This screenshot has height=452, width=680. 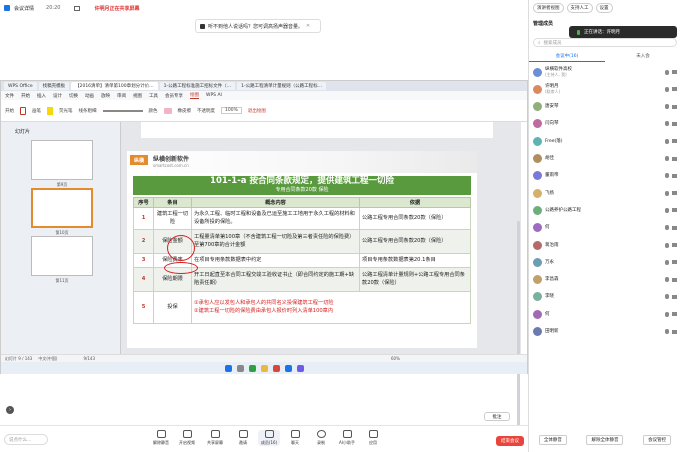 I want to click on folder-icon, so click(x=264, y=368).